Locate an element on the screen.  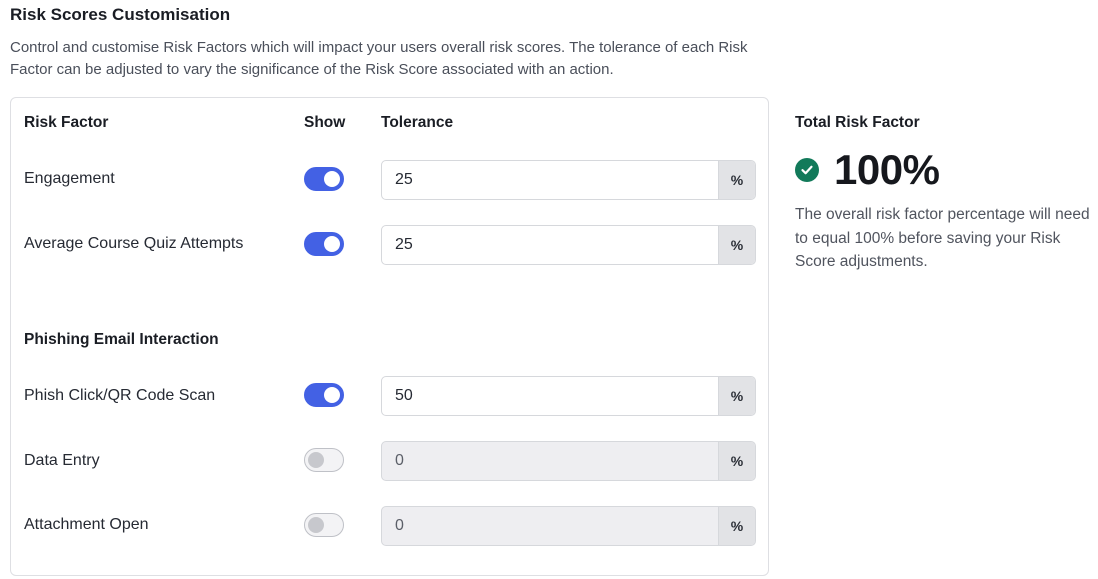
page-title: Risk Scores Customisation is located at coordinates (120, 14).